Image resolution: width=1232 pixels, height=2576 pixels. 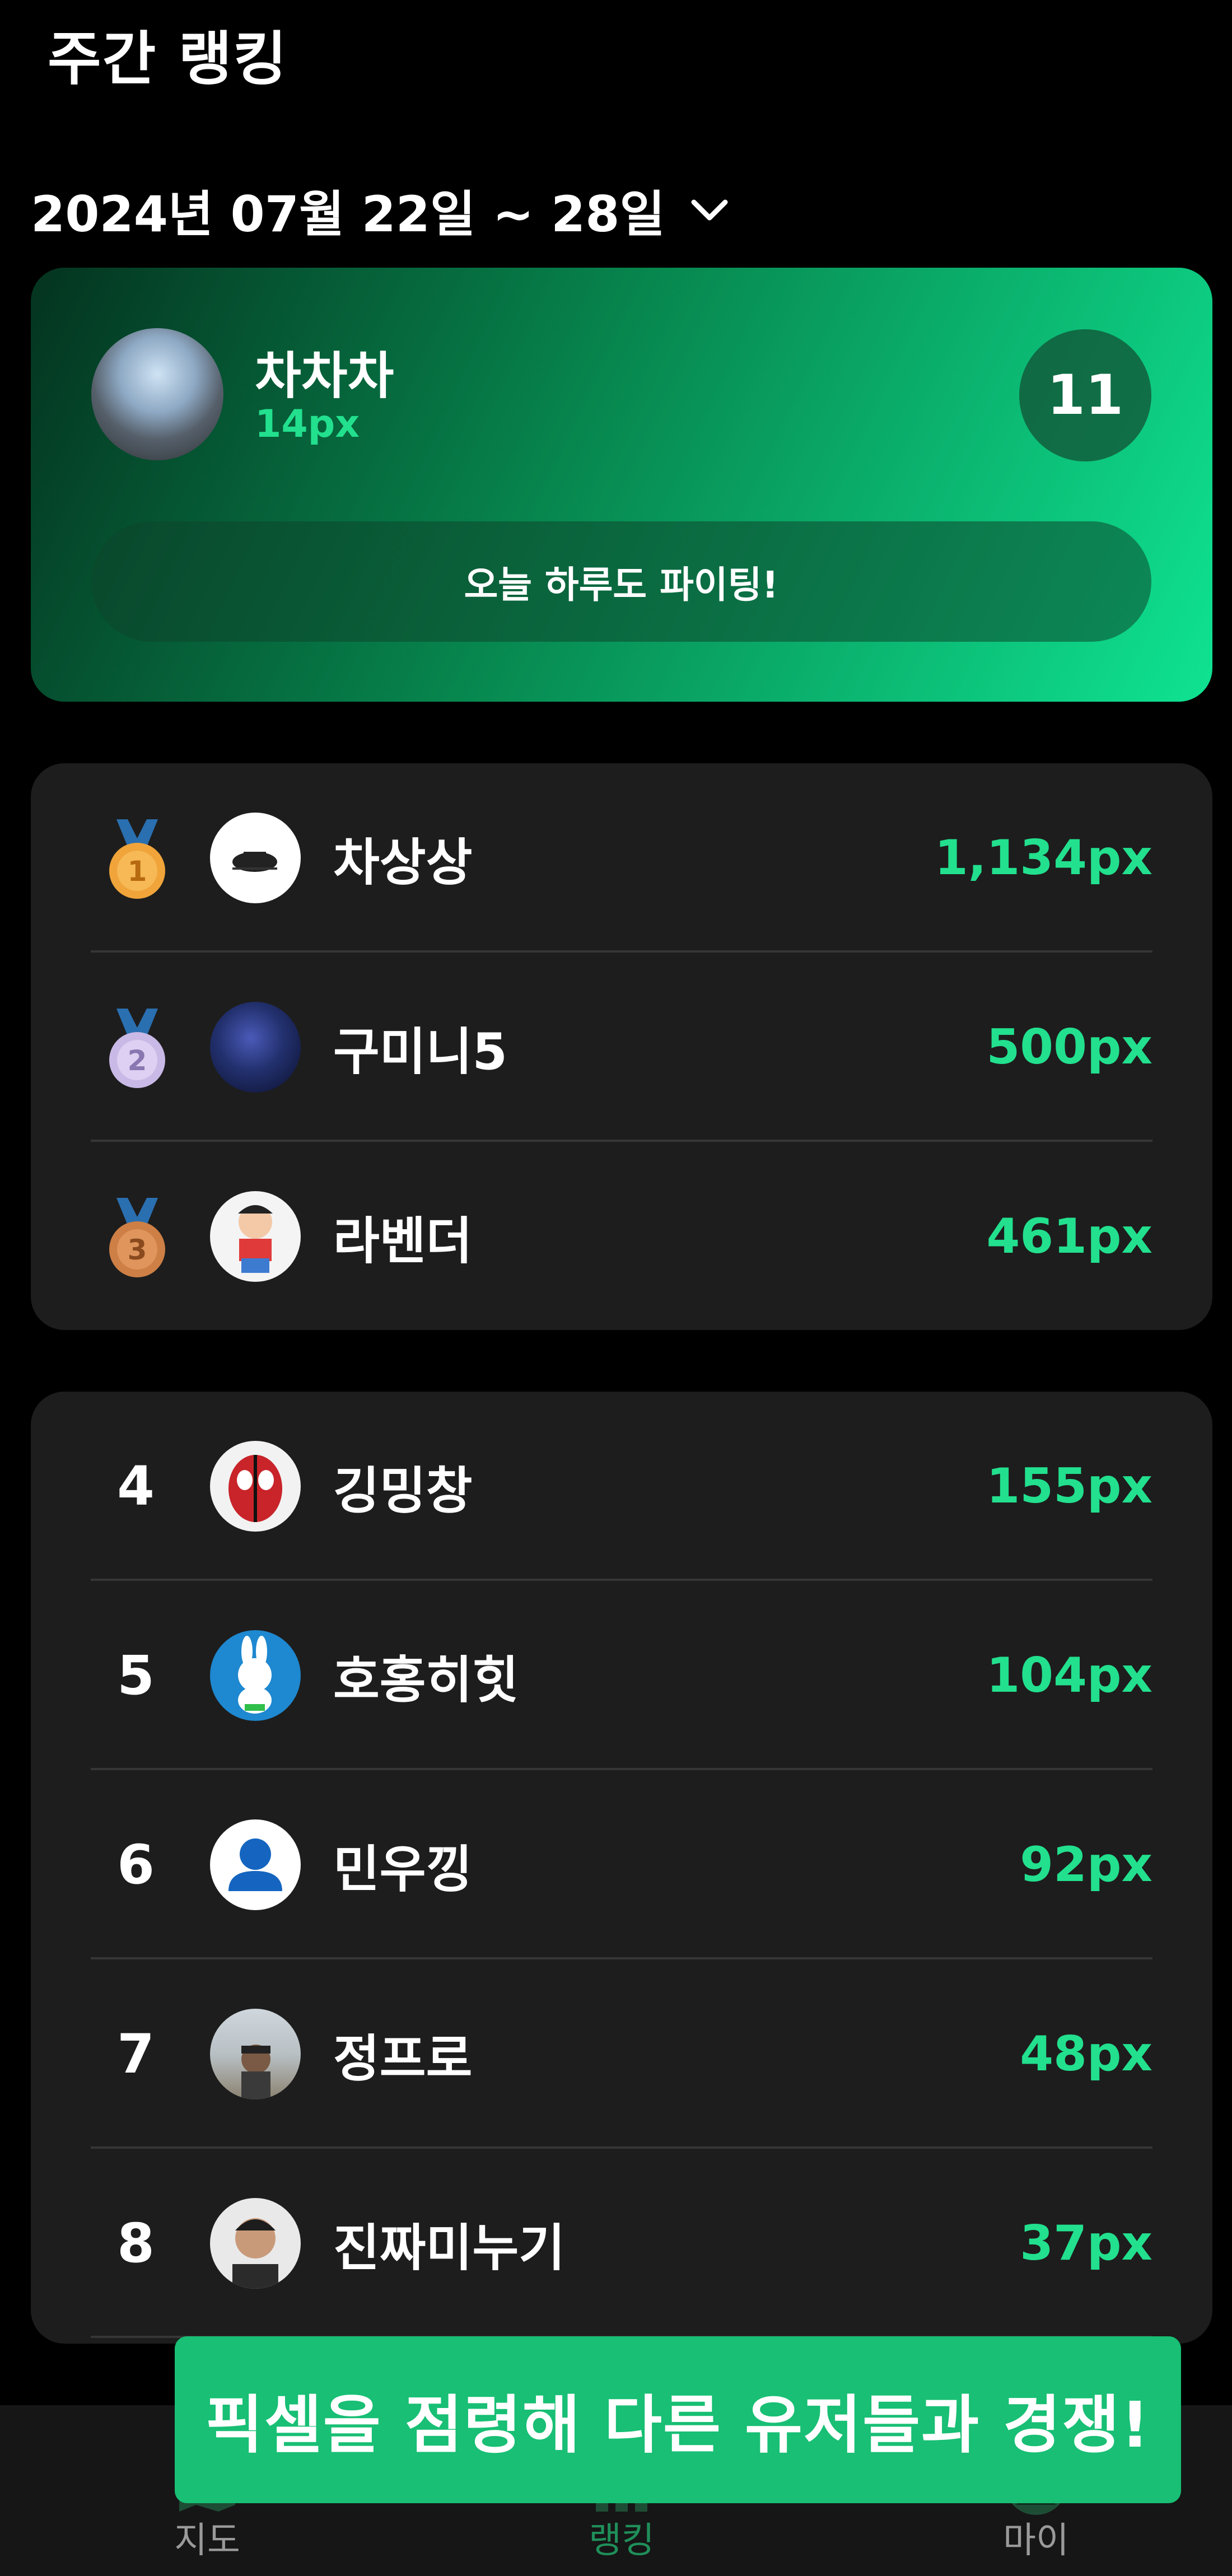 I want to click on nav-label: 랭킹, so click(x=622, y=2541).